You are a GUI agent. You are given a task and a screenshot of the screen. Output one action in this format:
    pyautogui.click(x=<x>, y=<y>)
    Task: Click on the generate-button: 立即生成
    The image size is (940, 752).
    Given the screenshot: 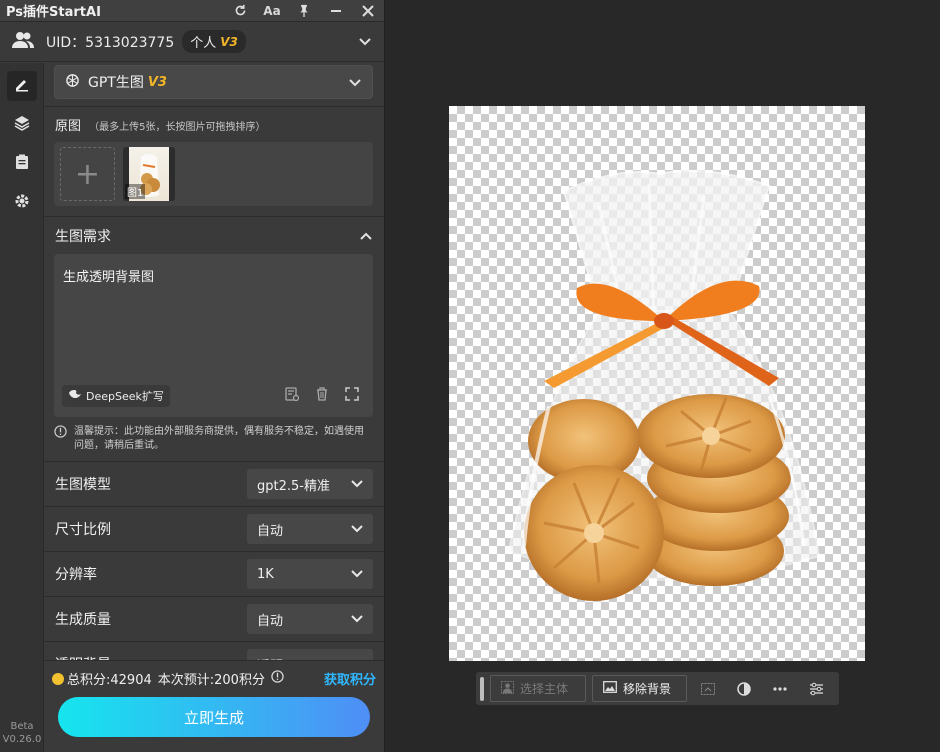 What is the action you would take?
    pyautogui.click(x=214, y=717)
    